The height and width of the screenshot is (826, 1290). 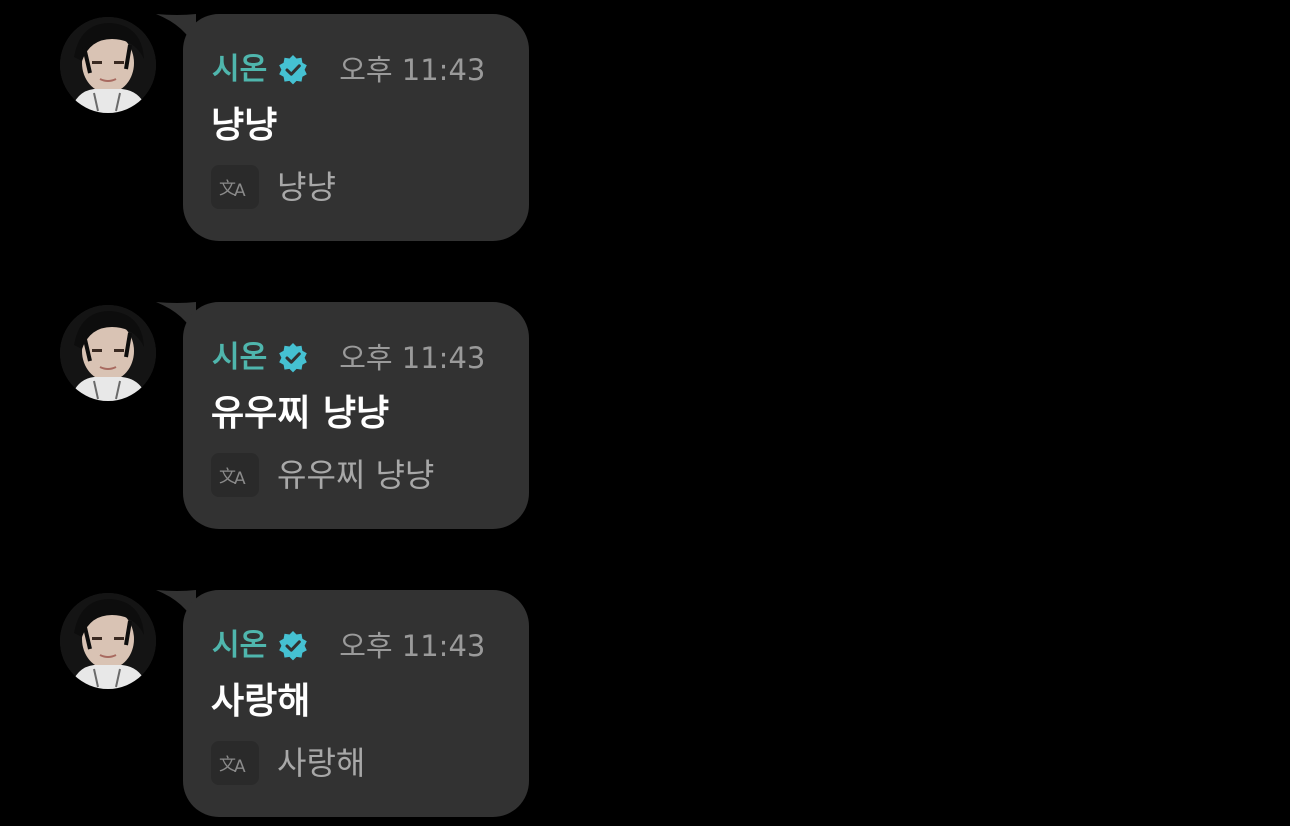 What do you see at coordinates (244, 125) in the screenshot?
I see `message-text: 냥냥` at bounding box center [244, 125].